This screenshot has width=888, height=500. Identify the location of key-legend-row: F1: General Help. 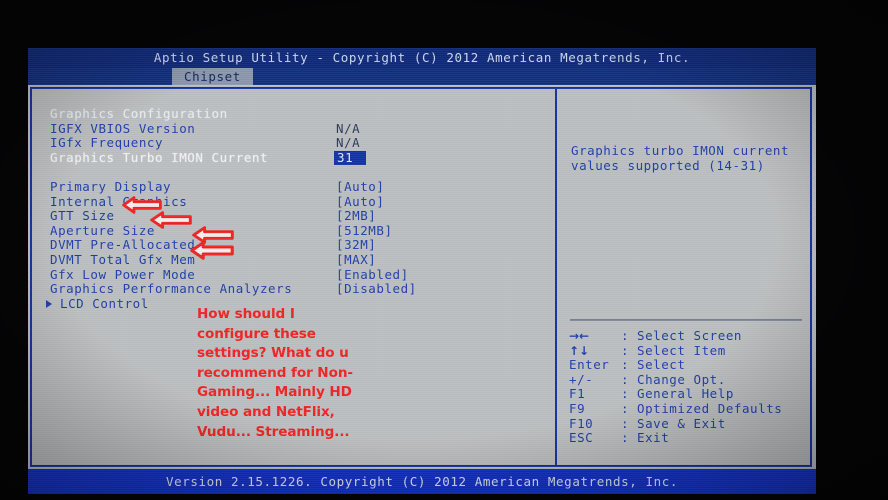
(692, 394).